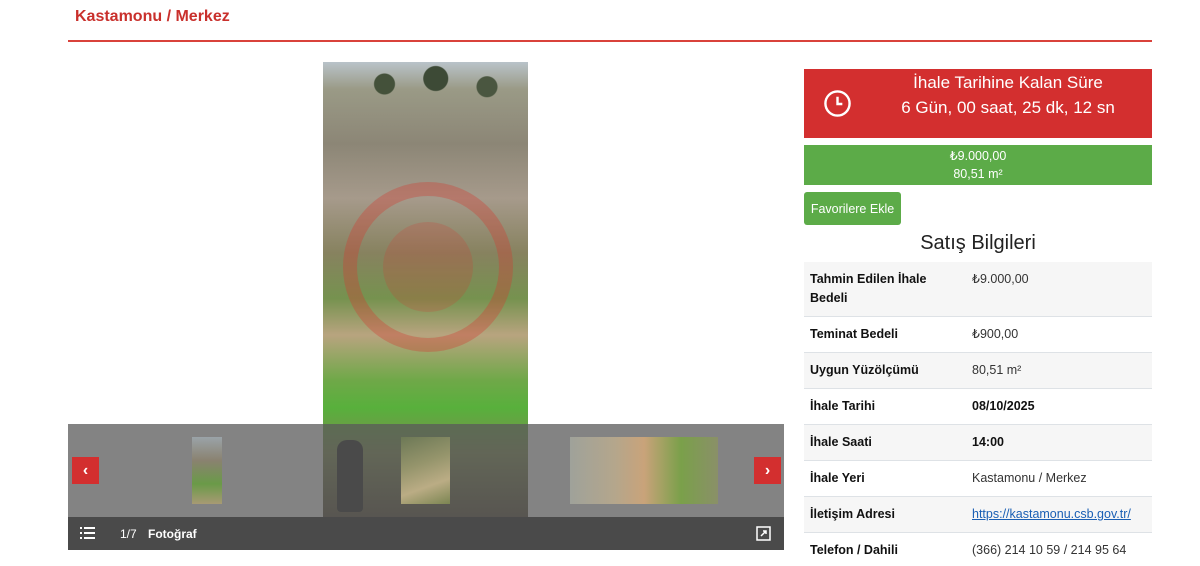 The width and height of the screenshot is (1200, 566). Describe the element at coordinates (426, 533) in the screenshot. I see `gallery-caption-bar: 1/7 Fotoğraf` at that location.